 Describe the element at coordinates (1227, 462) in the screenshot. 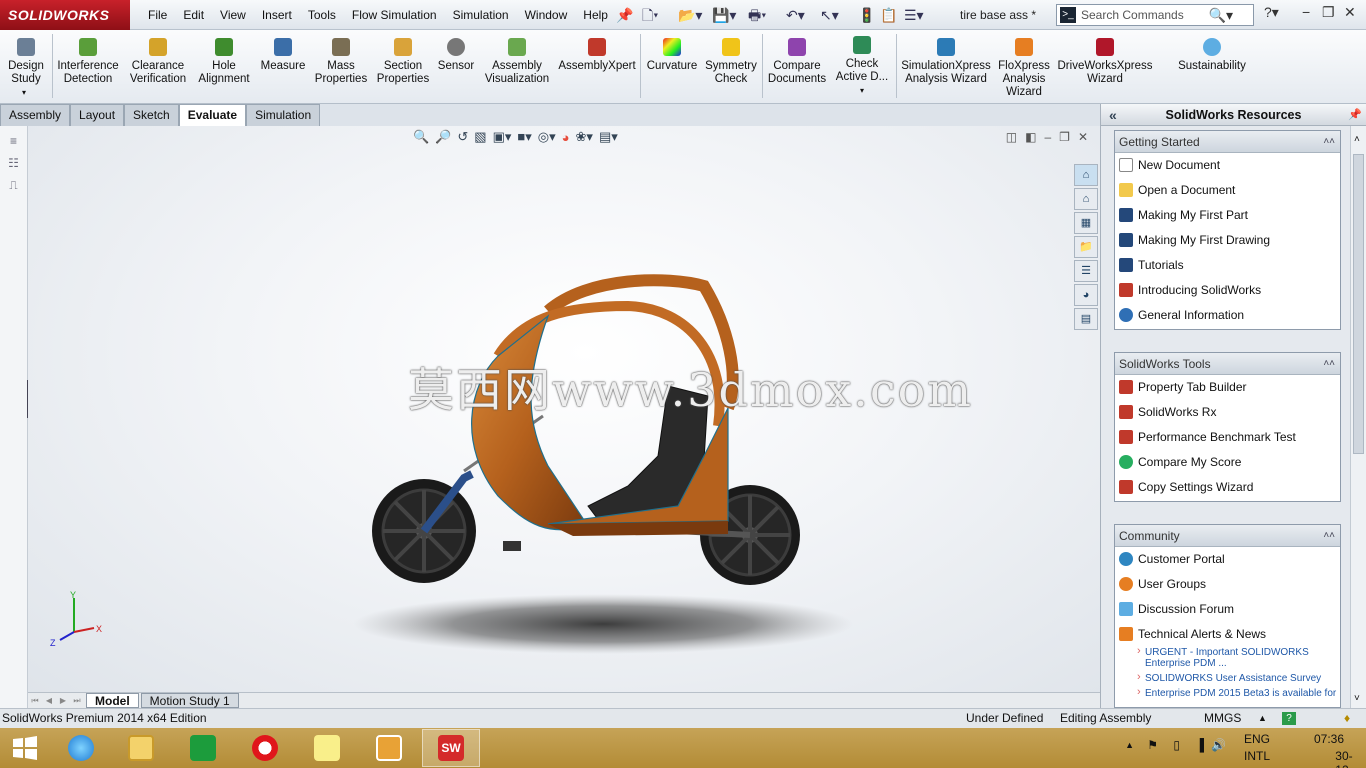

I see `link-compare-my-score: Compare My Score` at that location.